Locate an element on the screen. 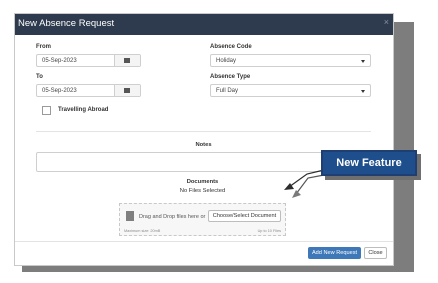  callout-arrow-primary is located at coordinates (306, 178).